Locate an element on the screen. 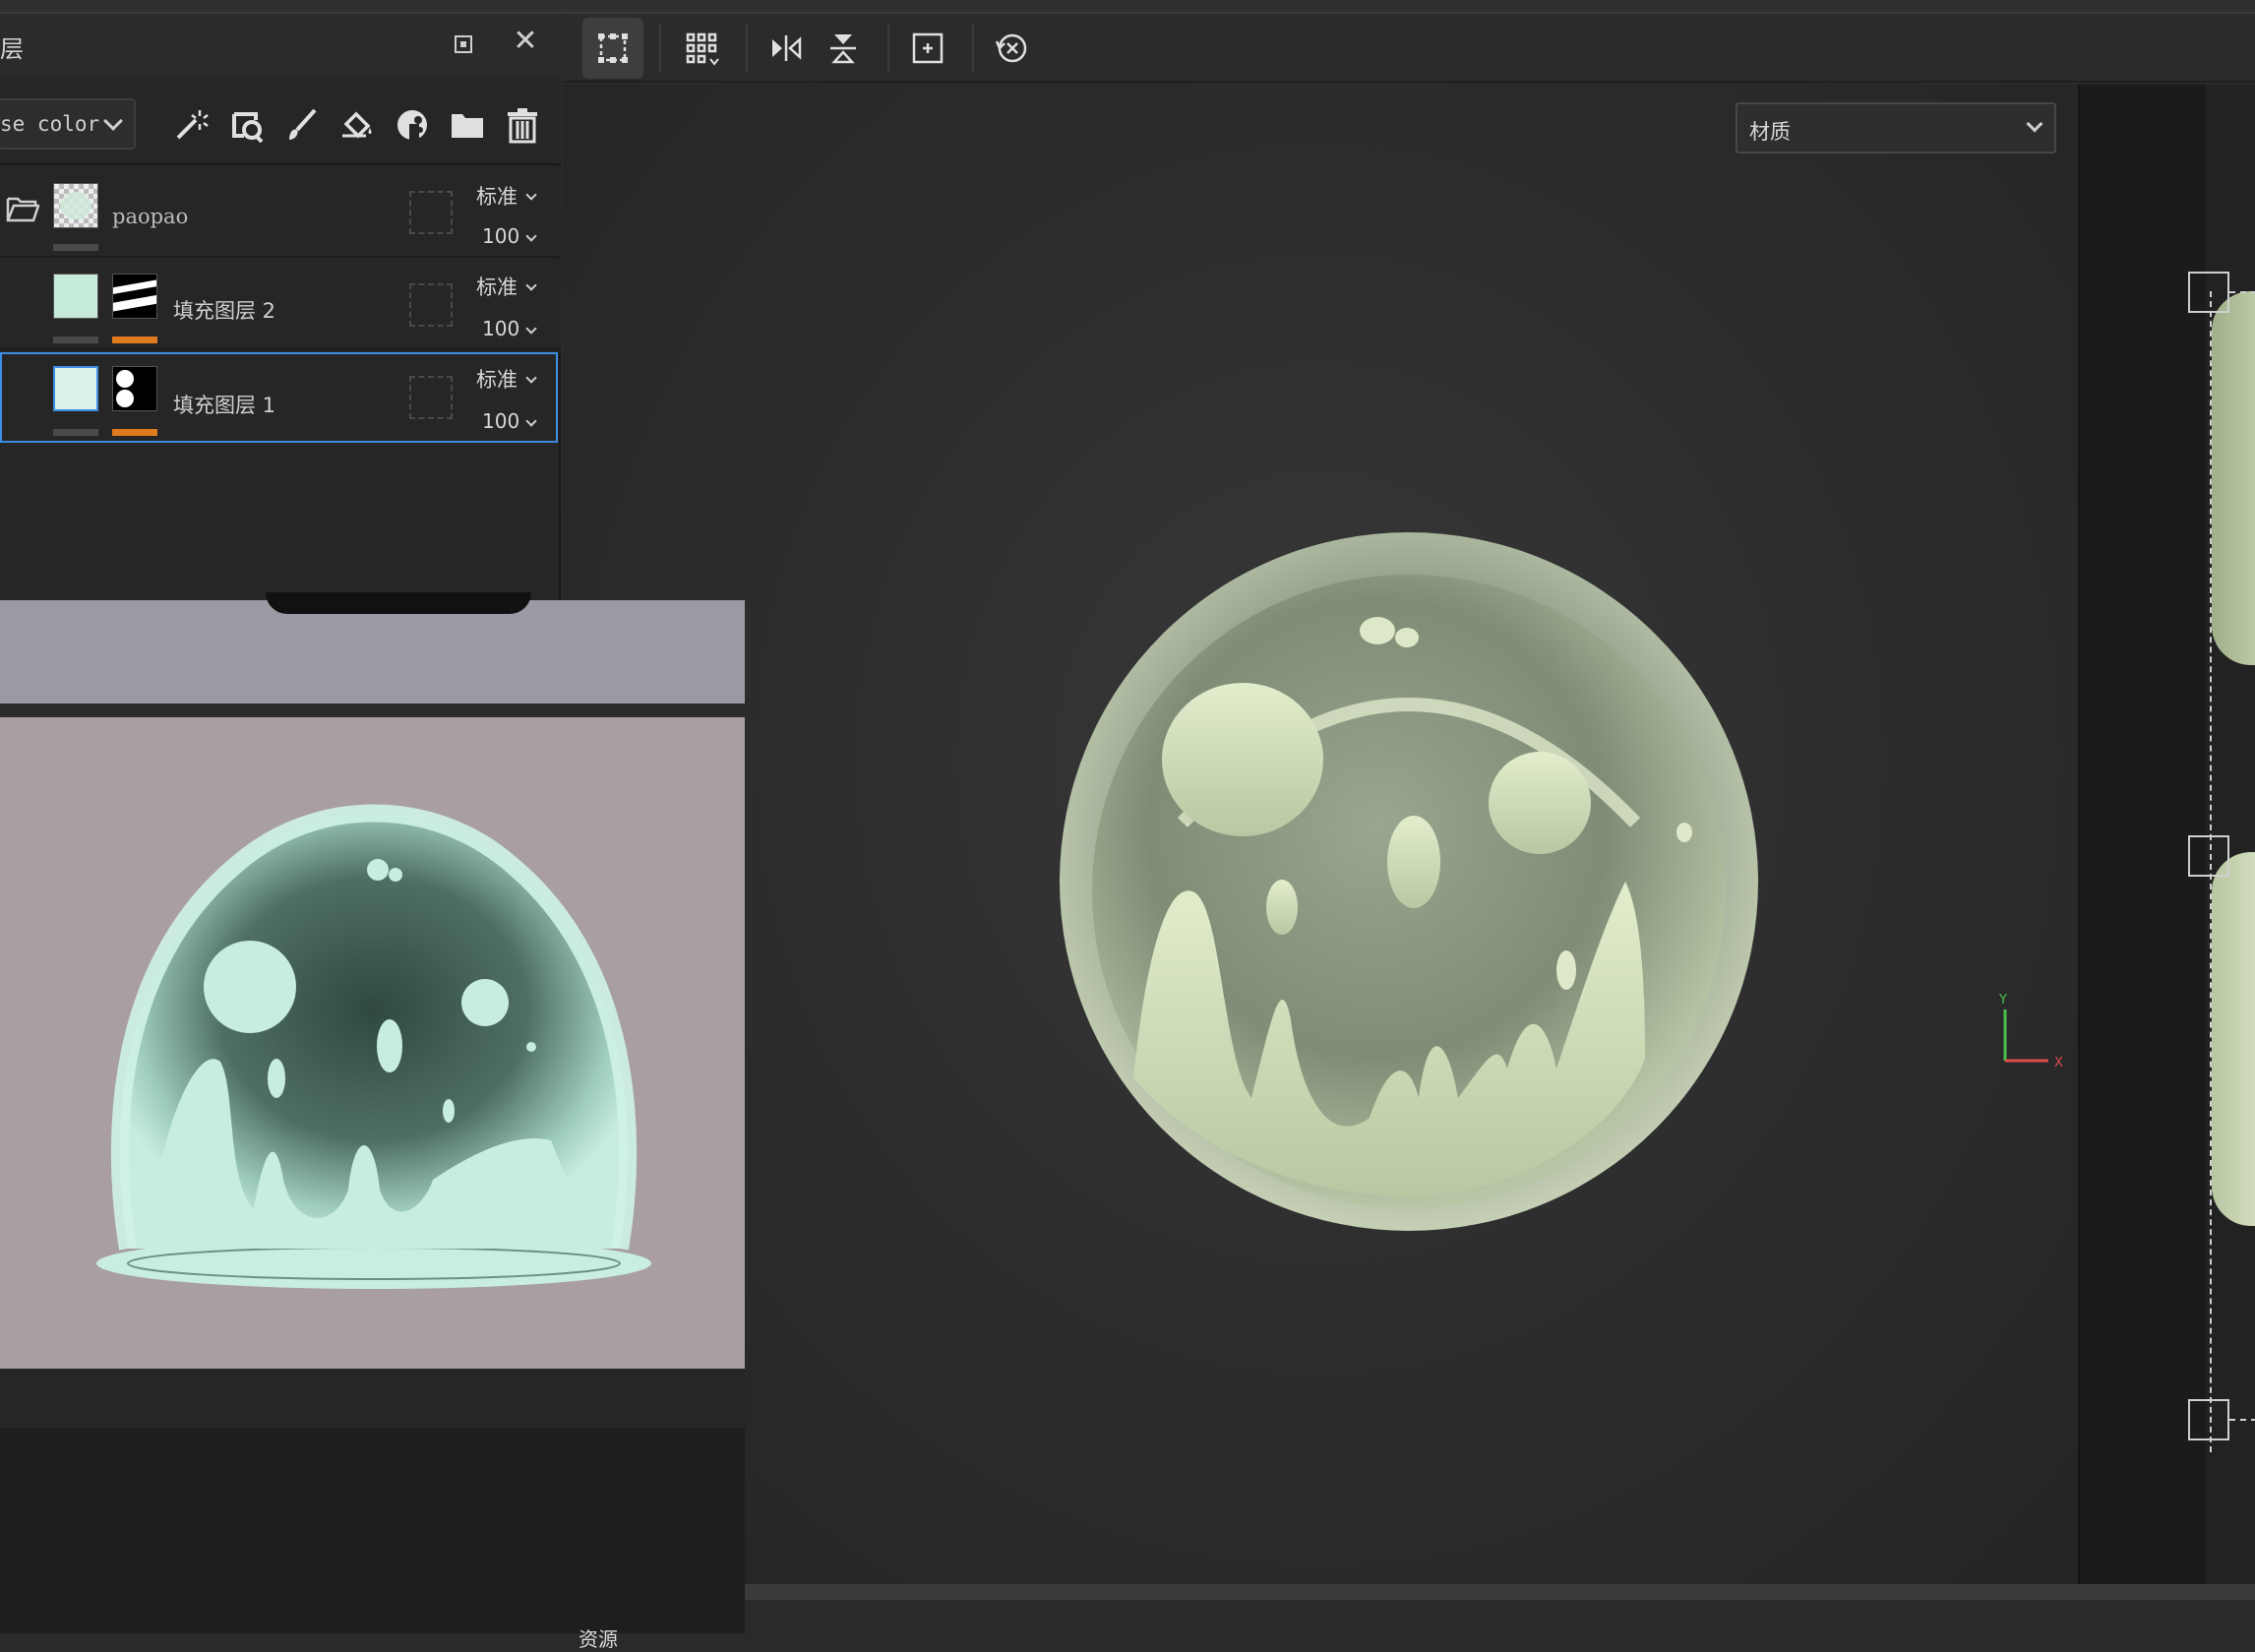  generator-icon is located at coordinates (412, 125).